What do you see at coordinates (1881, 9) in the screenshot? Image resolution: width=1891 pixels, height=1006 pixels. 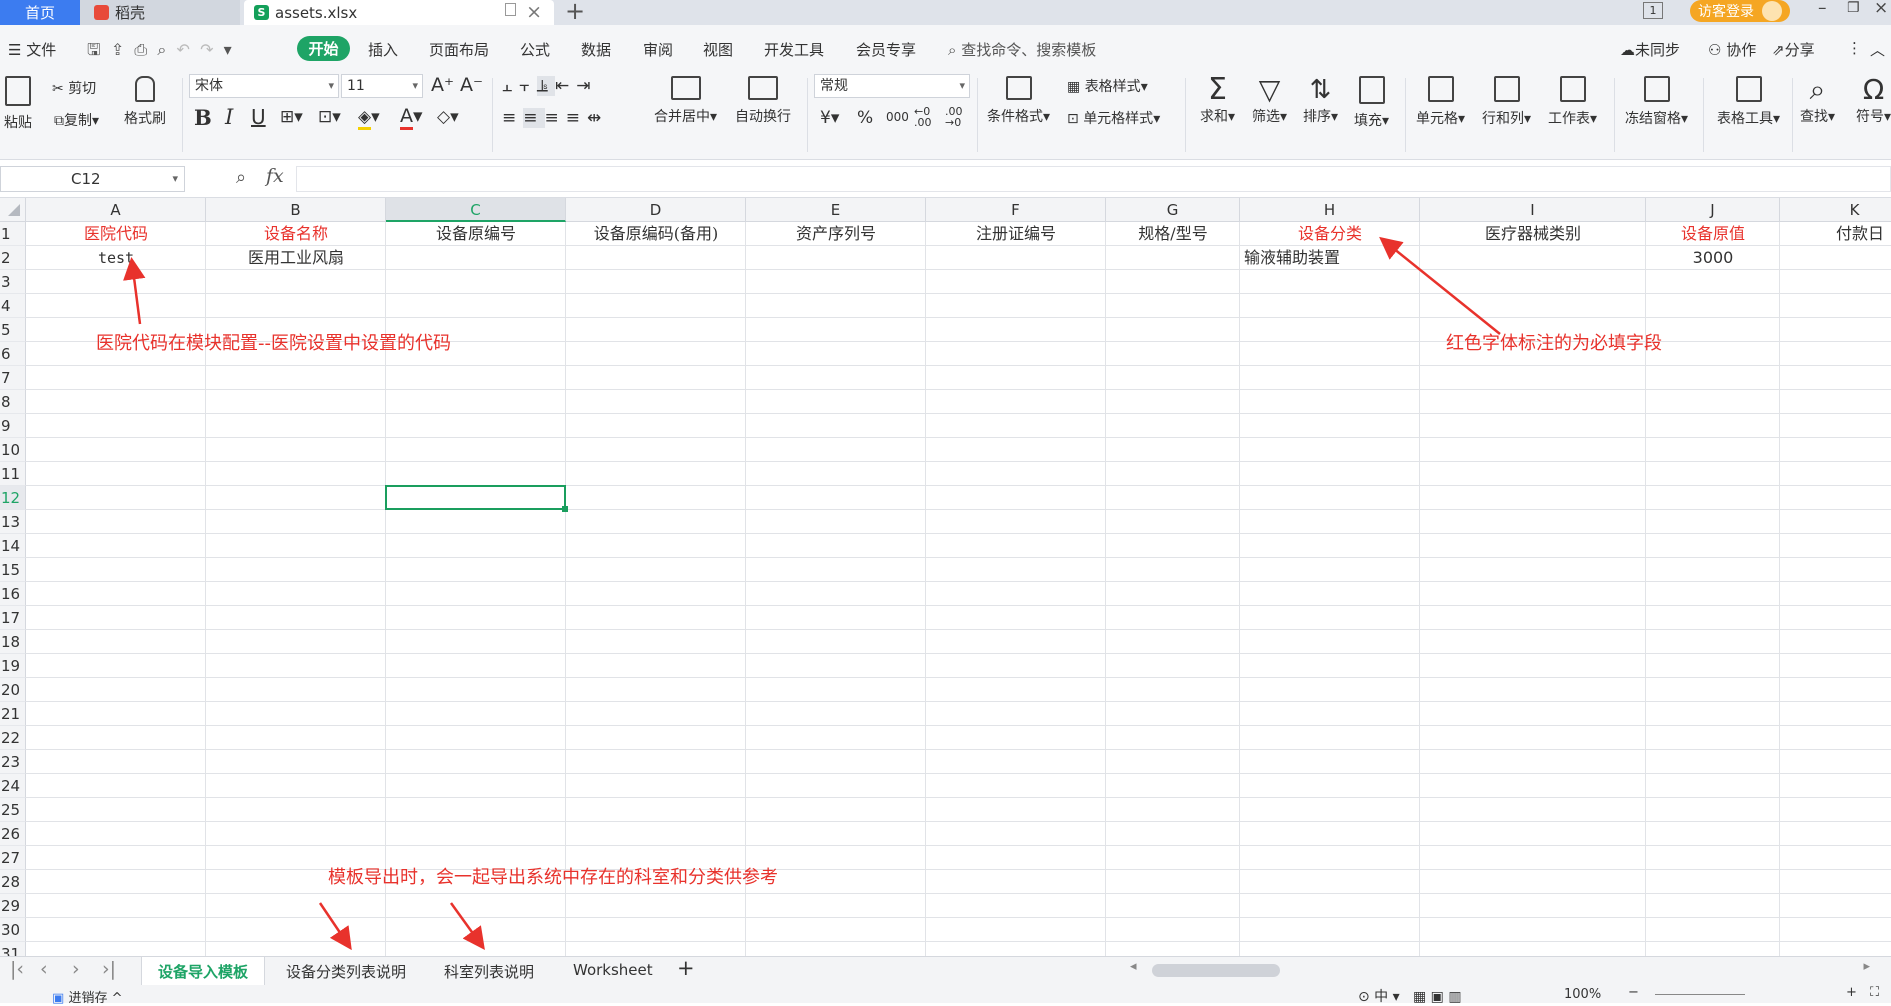 I see `close-window-icon: ×` at bounding box center [1881, 9].